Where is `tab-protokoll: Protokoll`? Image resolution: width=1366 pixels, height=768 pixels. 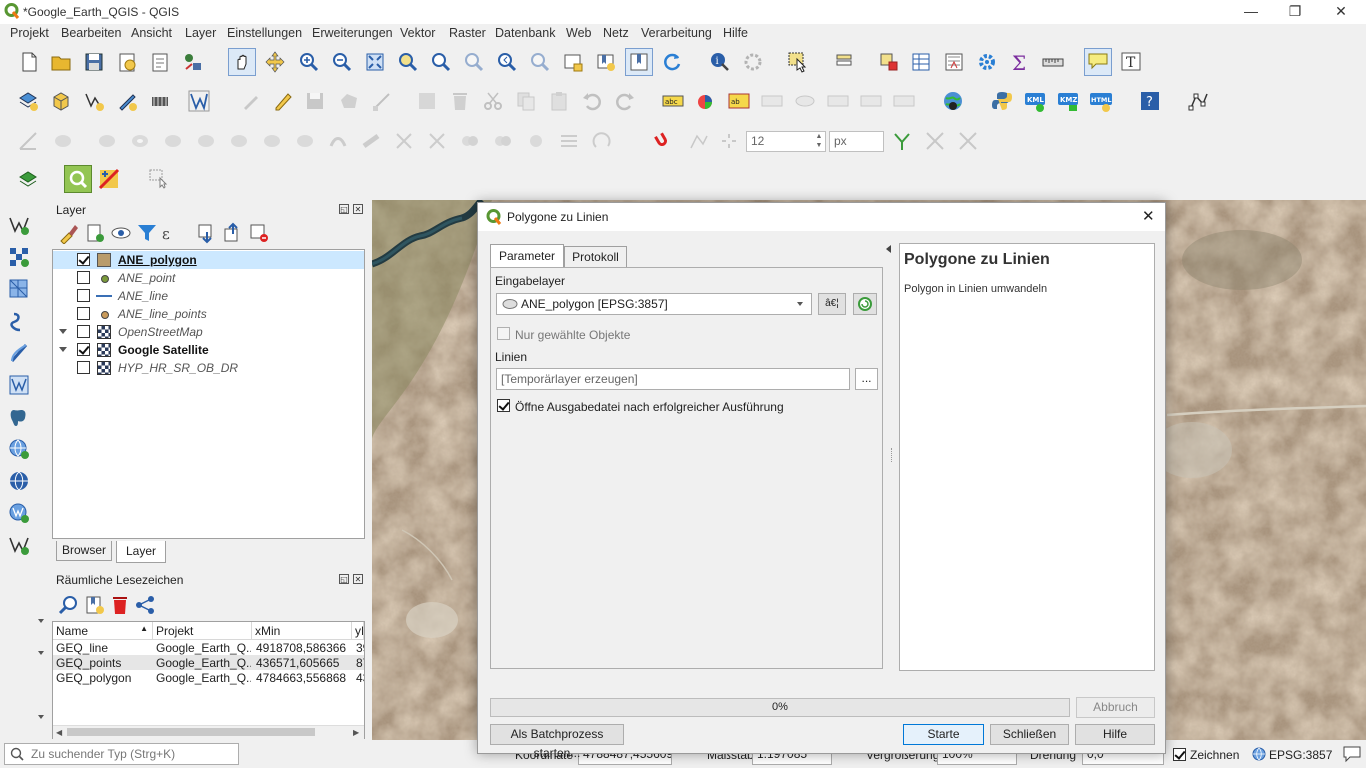 tab-protokoll: Protokoll is located at coordinates (595, 257).